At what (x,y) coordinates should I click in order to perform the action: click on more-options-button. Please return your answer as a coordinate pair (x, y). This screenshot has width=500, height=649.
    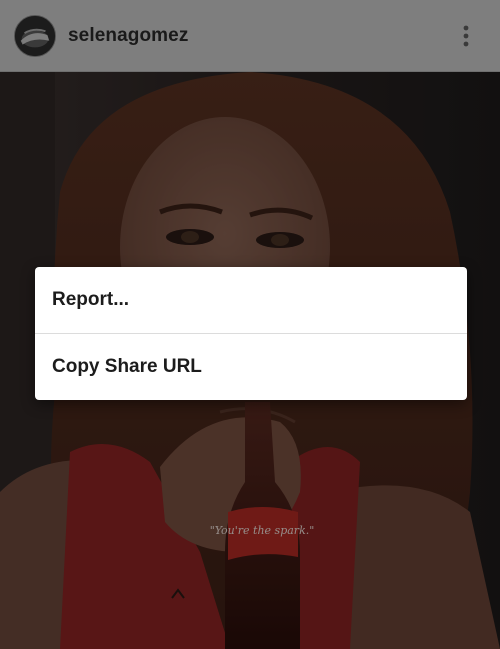
    Looking at the image, I should click on (466, 36).